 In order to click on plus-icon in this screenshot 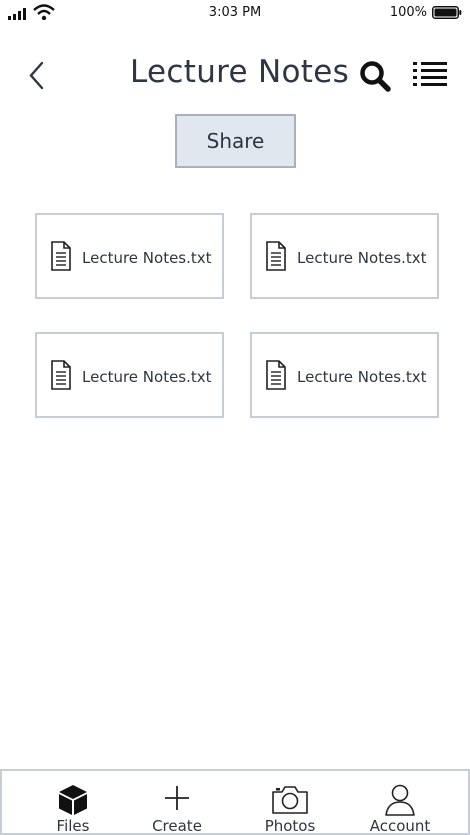, I will do `click(177, 798)`.